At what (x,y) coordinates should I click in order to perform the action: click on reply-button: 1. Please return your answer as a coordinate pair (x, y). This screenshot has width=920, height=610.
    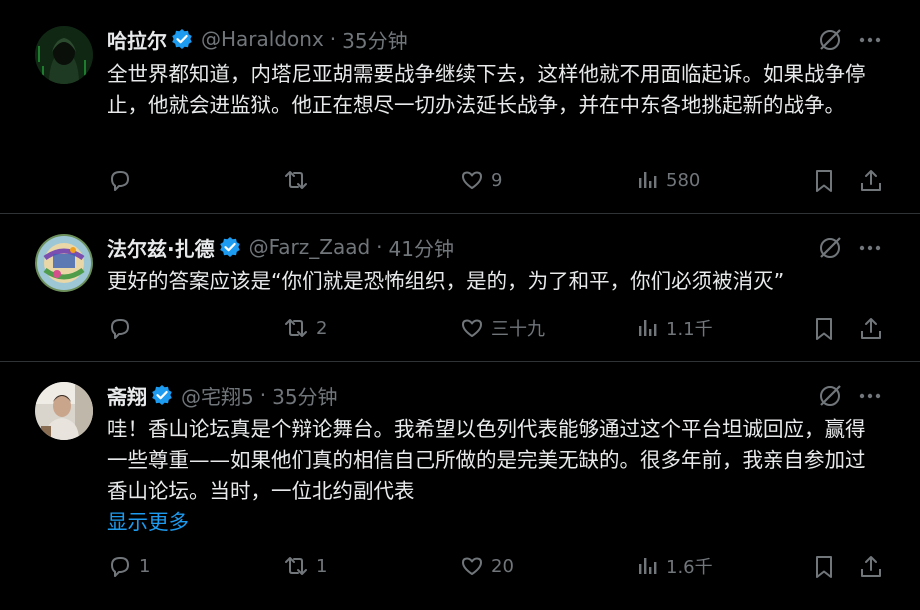
    Looking at the image, I should click on (128, 566).